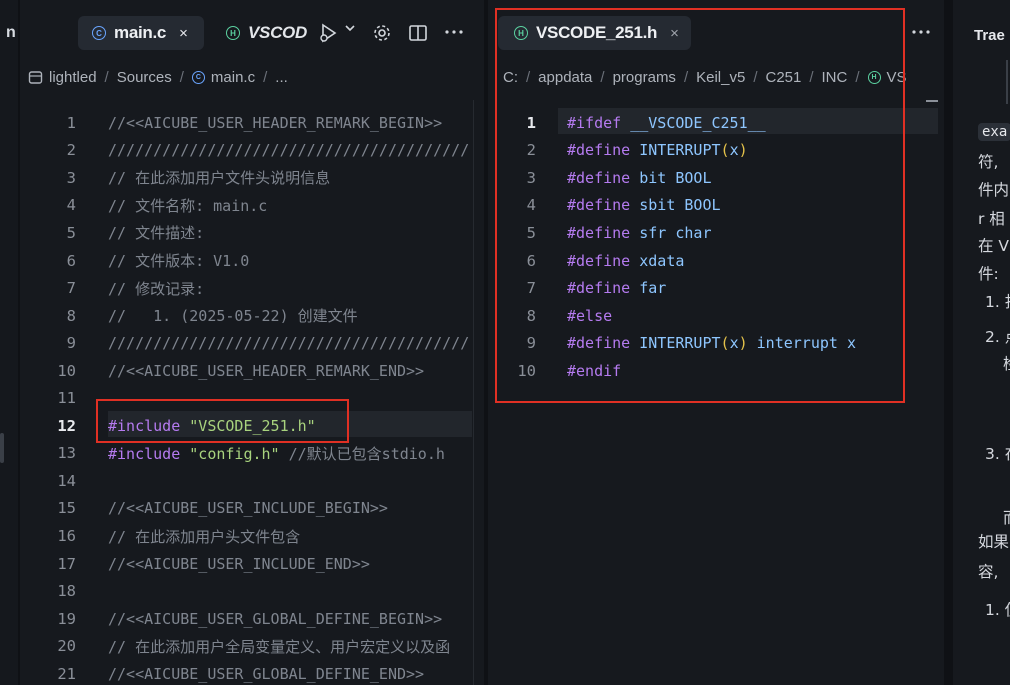 The width and height of the screenshot is (1010, 685). What do you see at coordinates (589, 316) in the screenshot?
I see `code-text: #else` at bounding box center [589, 316].